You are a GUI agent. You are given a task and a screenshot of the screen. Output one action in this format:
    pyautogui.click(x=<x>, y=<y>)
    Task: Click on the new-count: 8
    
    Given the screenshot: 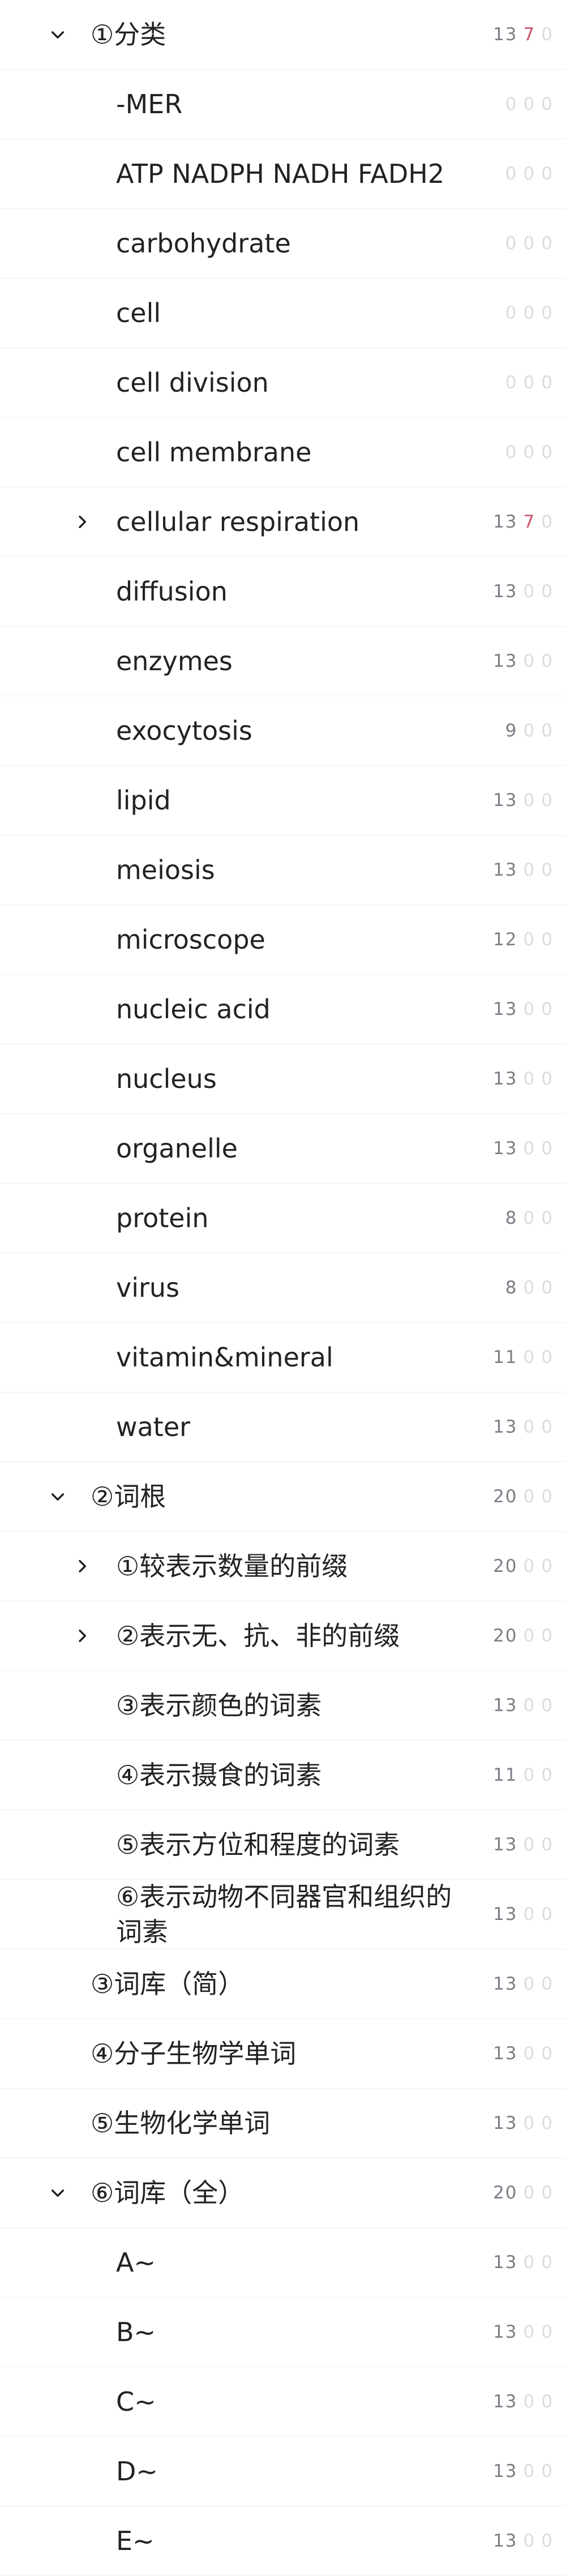 What is the action you would take?
    pyautogui.click(x=511, y=1218)
    